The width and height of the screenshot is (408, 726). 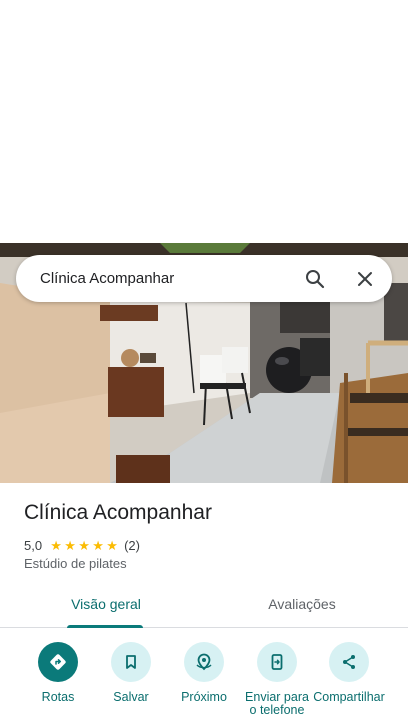 I want to click on share-label: Compartilhar, so click(x=349, y=697).